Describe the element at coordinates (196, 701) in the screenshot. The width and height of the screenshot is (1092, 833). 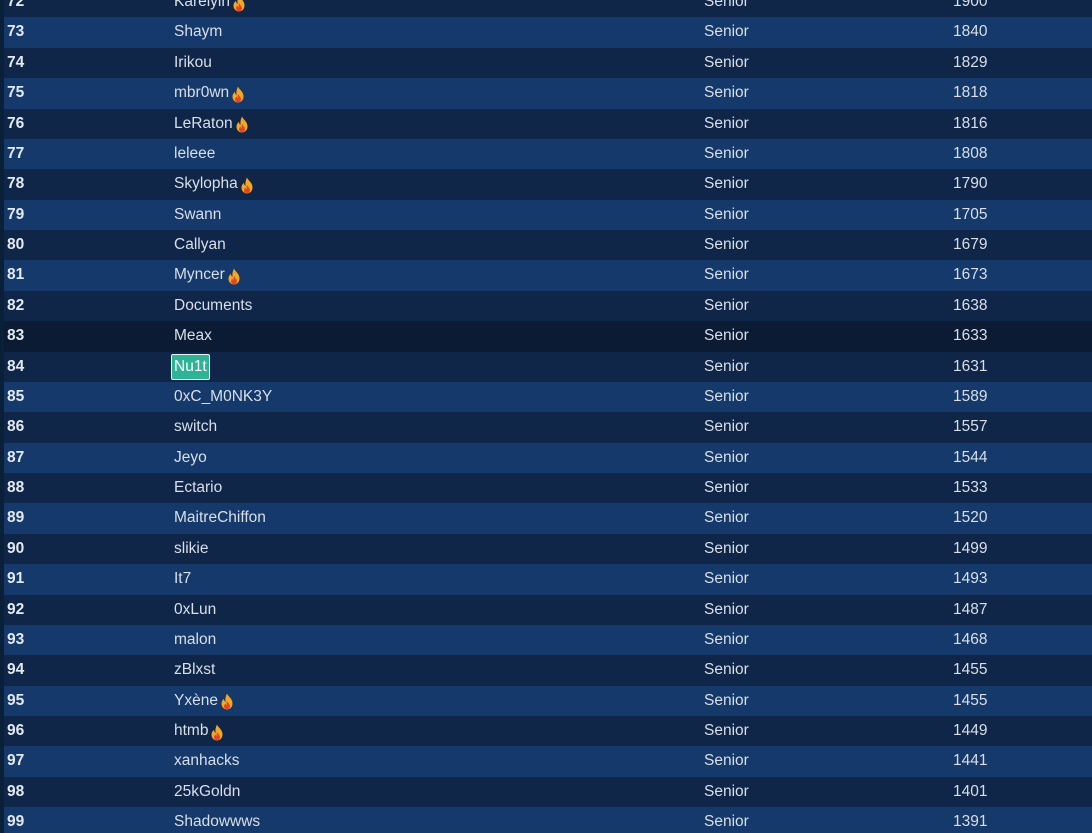
I see `username-link: Yxène` at that location.